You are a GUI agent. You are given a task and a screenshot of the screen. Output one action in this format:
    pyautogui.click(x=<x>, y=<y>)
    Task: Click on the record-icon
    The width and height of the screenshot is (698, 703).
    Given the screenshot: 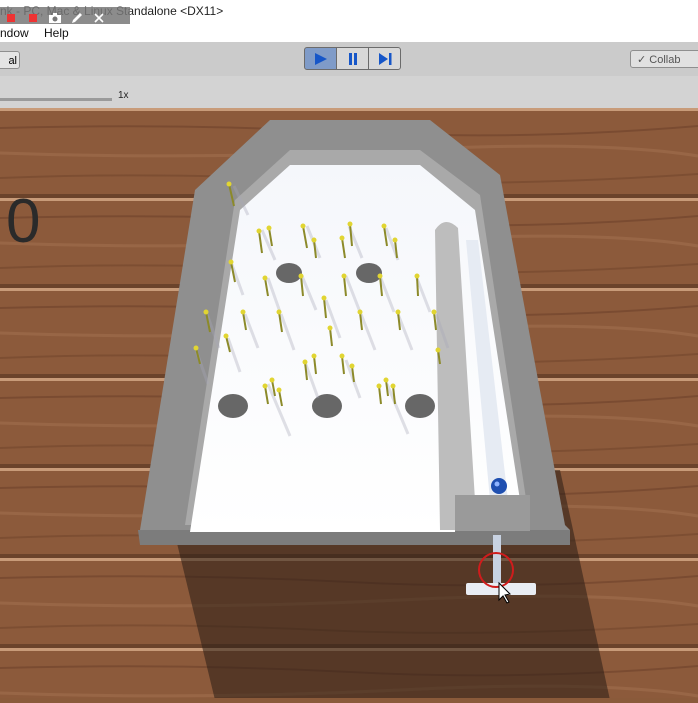 What is the action you would take?
    pyautogui.click(x=11, y=18)
    